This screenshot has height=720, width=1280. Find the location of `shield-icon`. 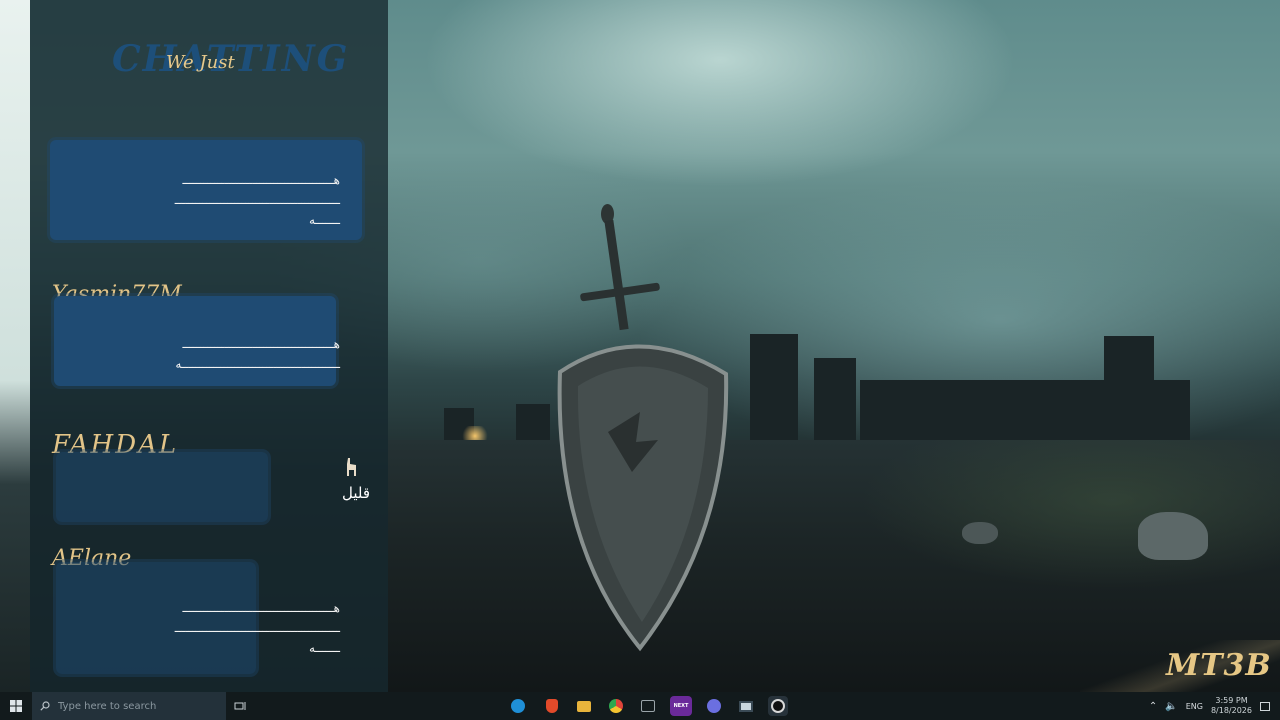

shield-icon is located at coordinates (643, 498).